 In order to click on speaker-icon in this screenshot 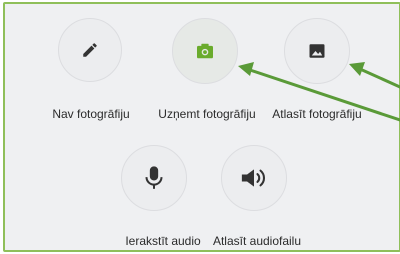, I will do `click(253, 178)`.